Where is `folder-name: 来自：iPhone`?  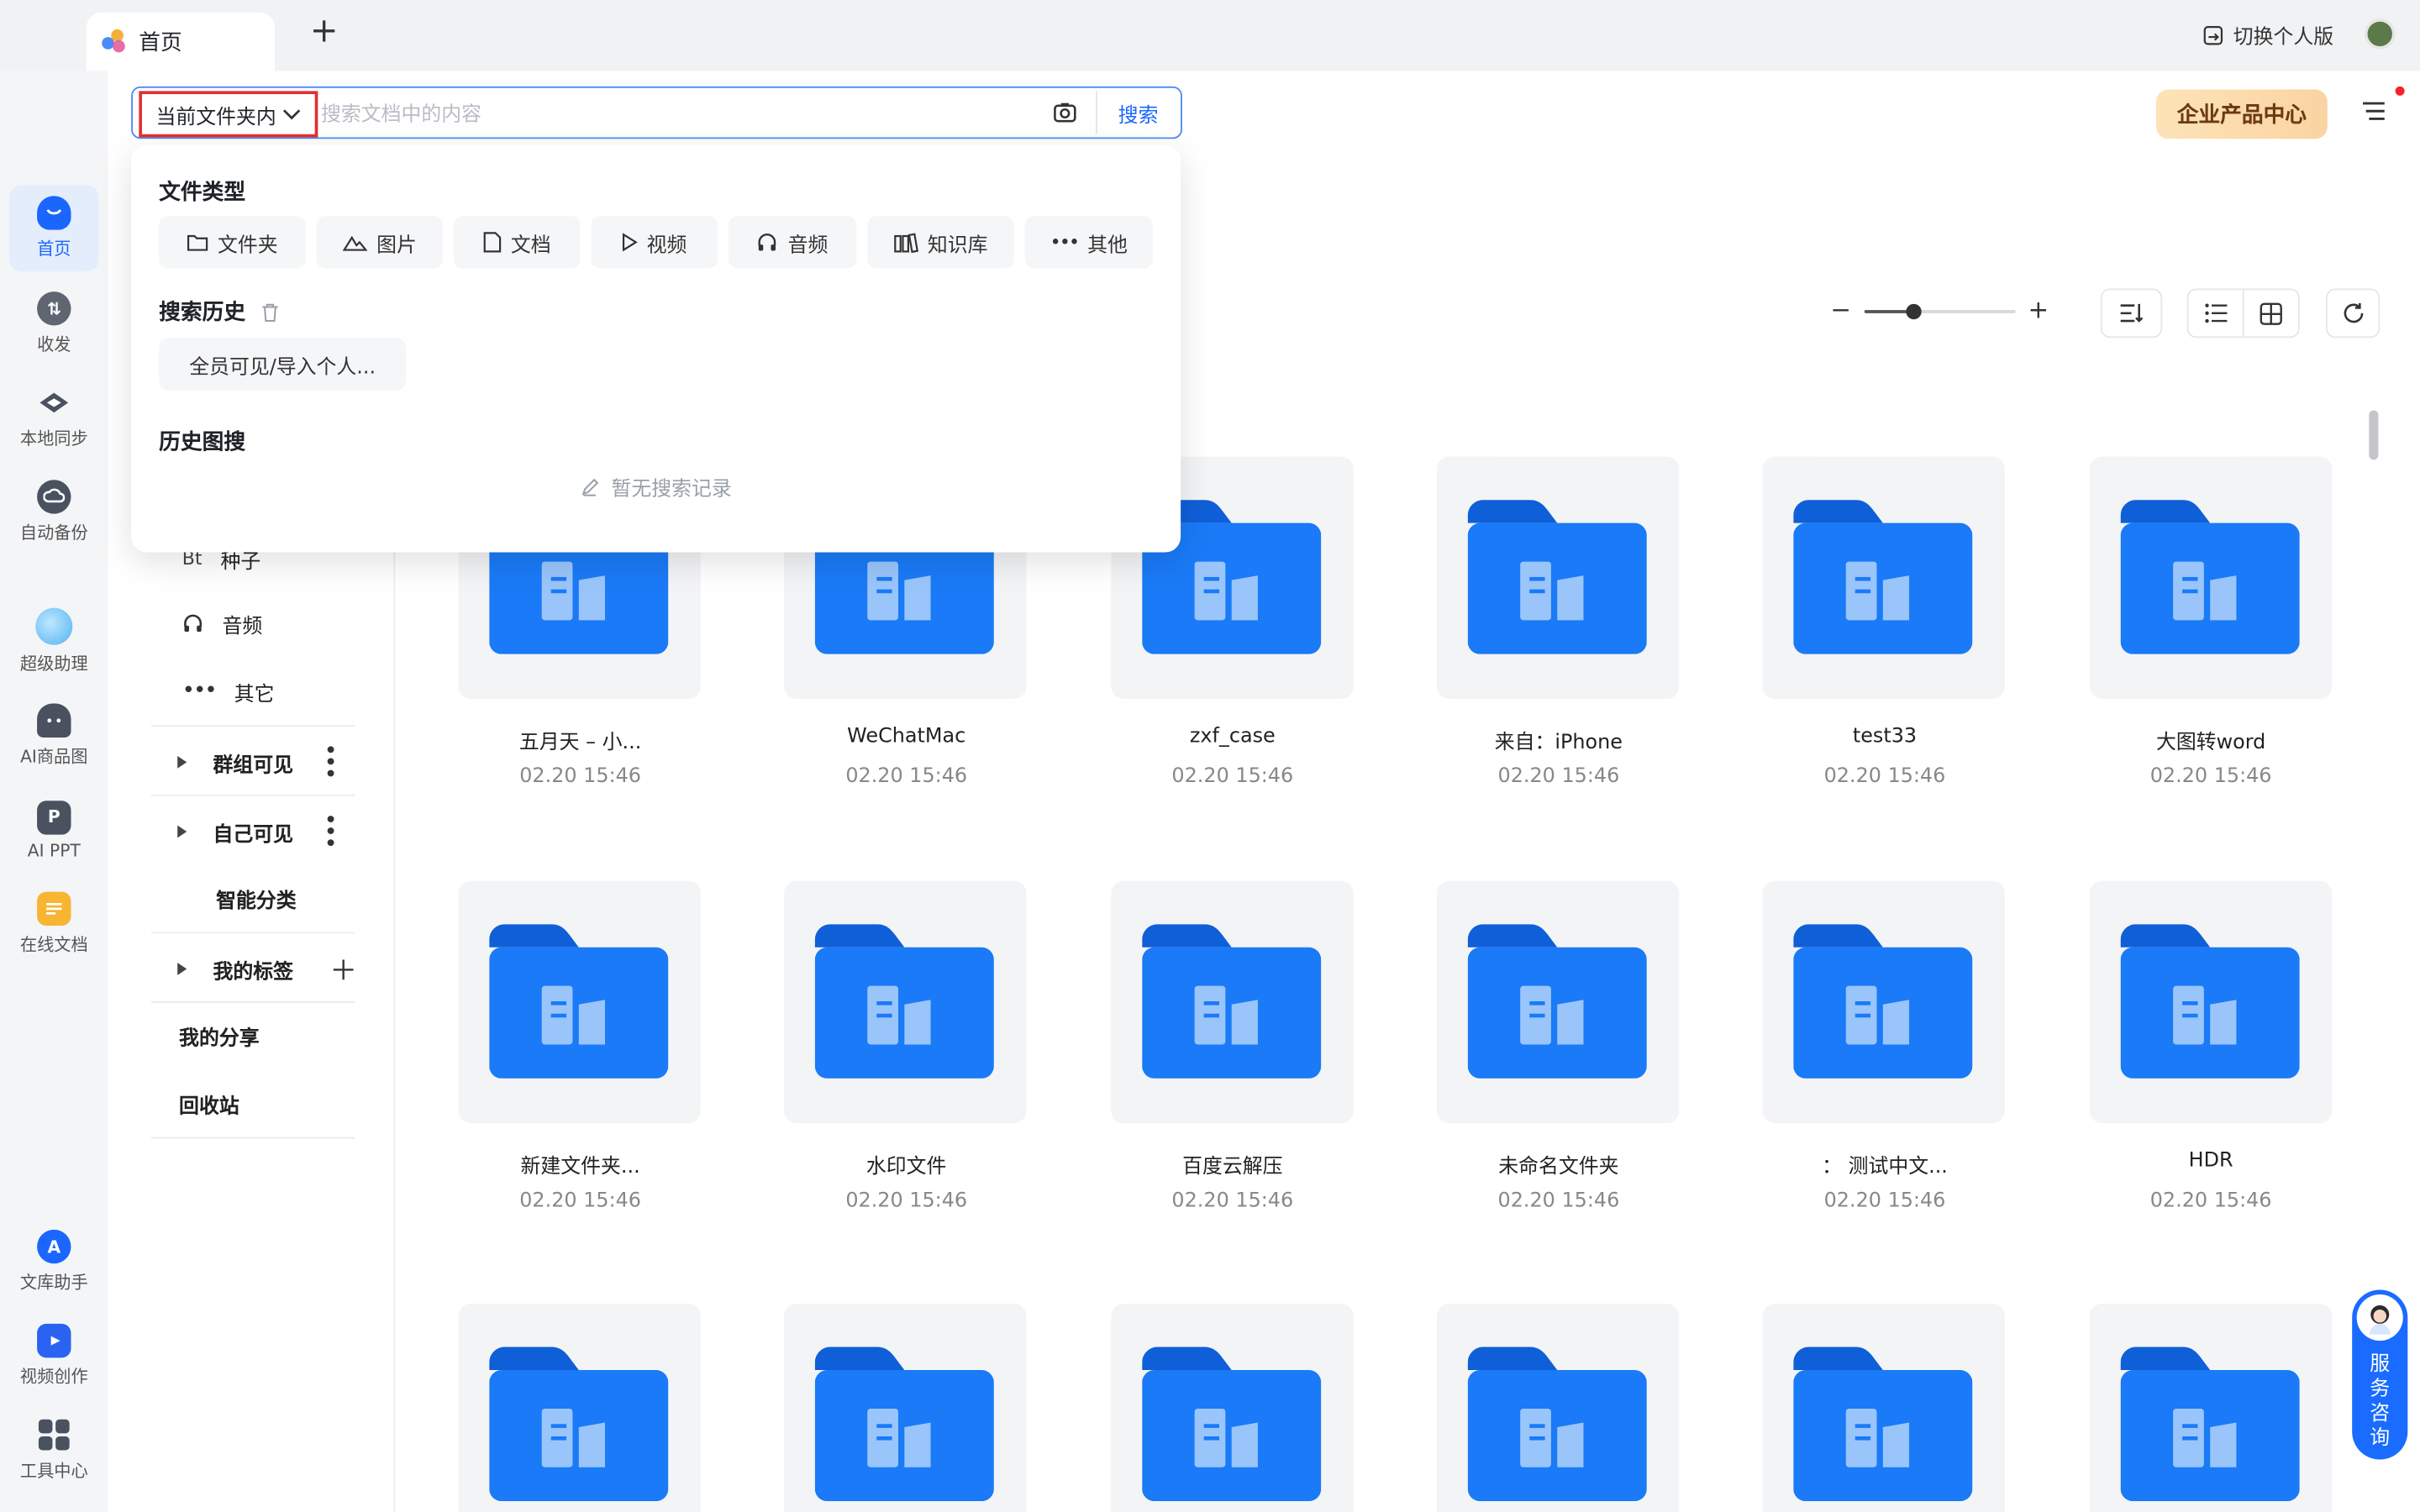
folder-name: 来自：iPhone is located at coordinates (1559, 740).